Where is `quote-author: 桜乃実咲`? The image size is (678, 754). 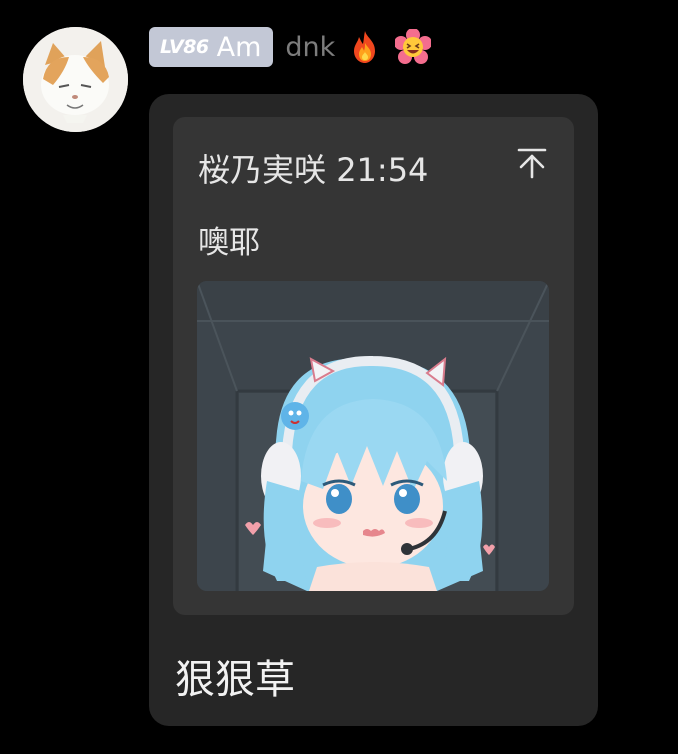
quote-author: 桜乃実咲 is located at coordinates (262, 170).